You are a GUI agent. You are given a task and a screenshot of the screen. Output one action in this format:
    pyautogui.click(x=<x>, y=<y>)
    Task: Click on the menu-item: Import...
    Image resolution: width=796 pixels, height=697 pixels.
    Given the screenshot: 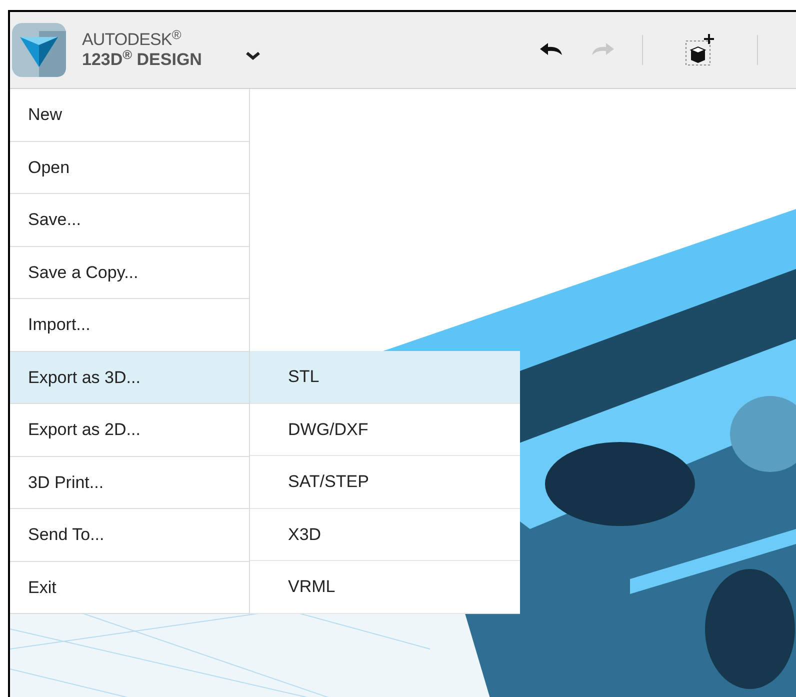 What is the action you would take?
    pyautogui.click(x=130, y=325)
    